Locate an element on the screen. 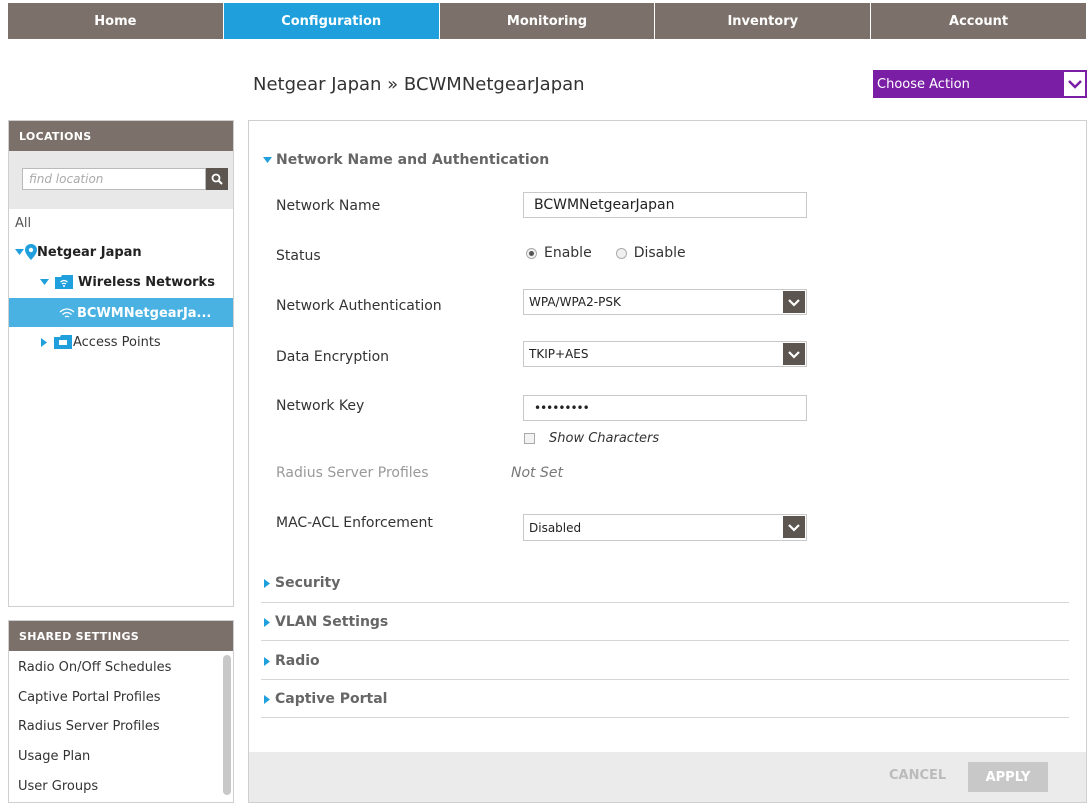  section-security: Security is located at coordinates (301, 583).